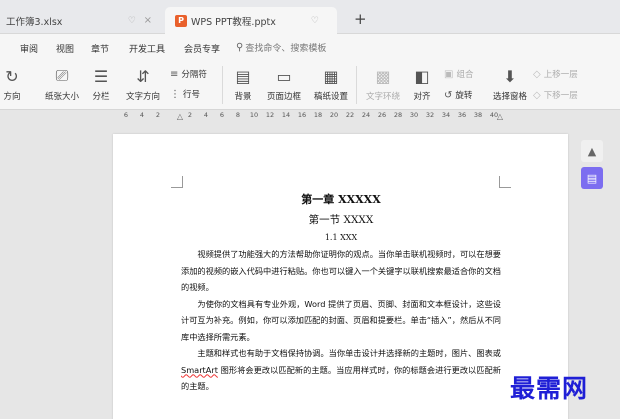 The height and width of the screenshot is (419, 620). I want to click on ppt-file-icon: P, so click(181, 20).